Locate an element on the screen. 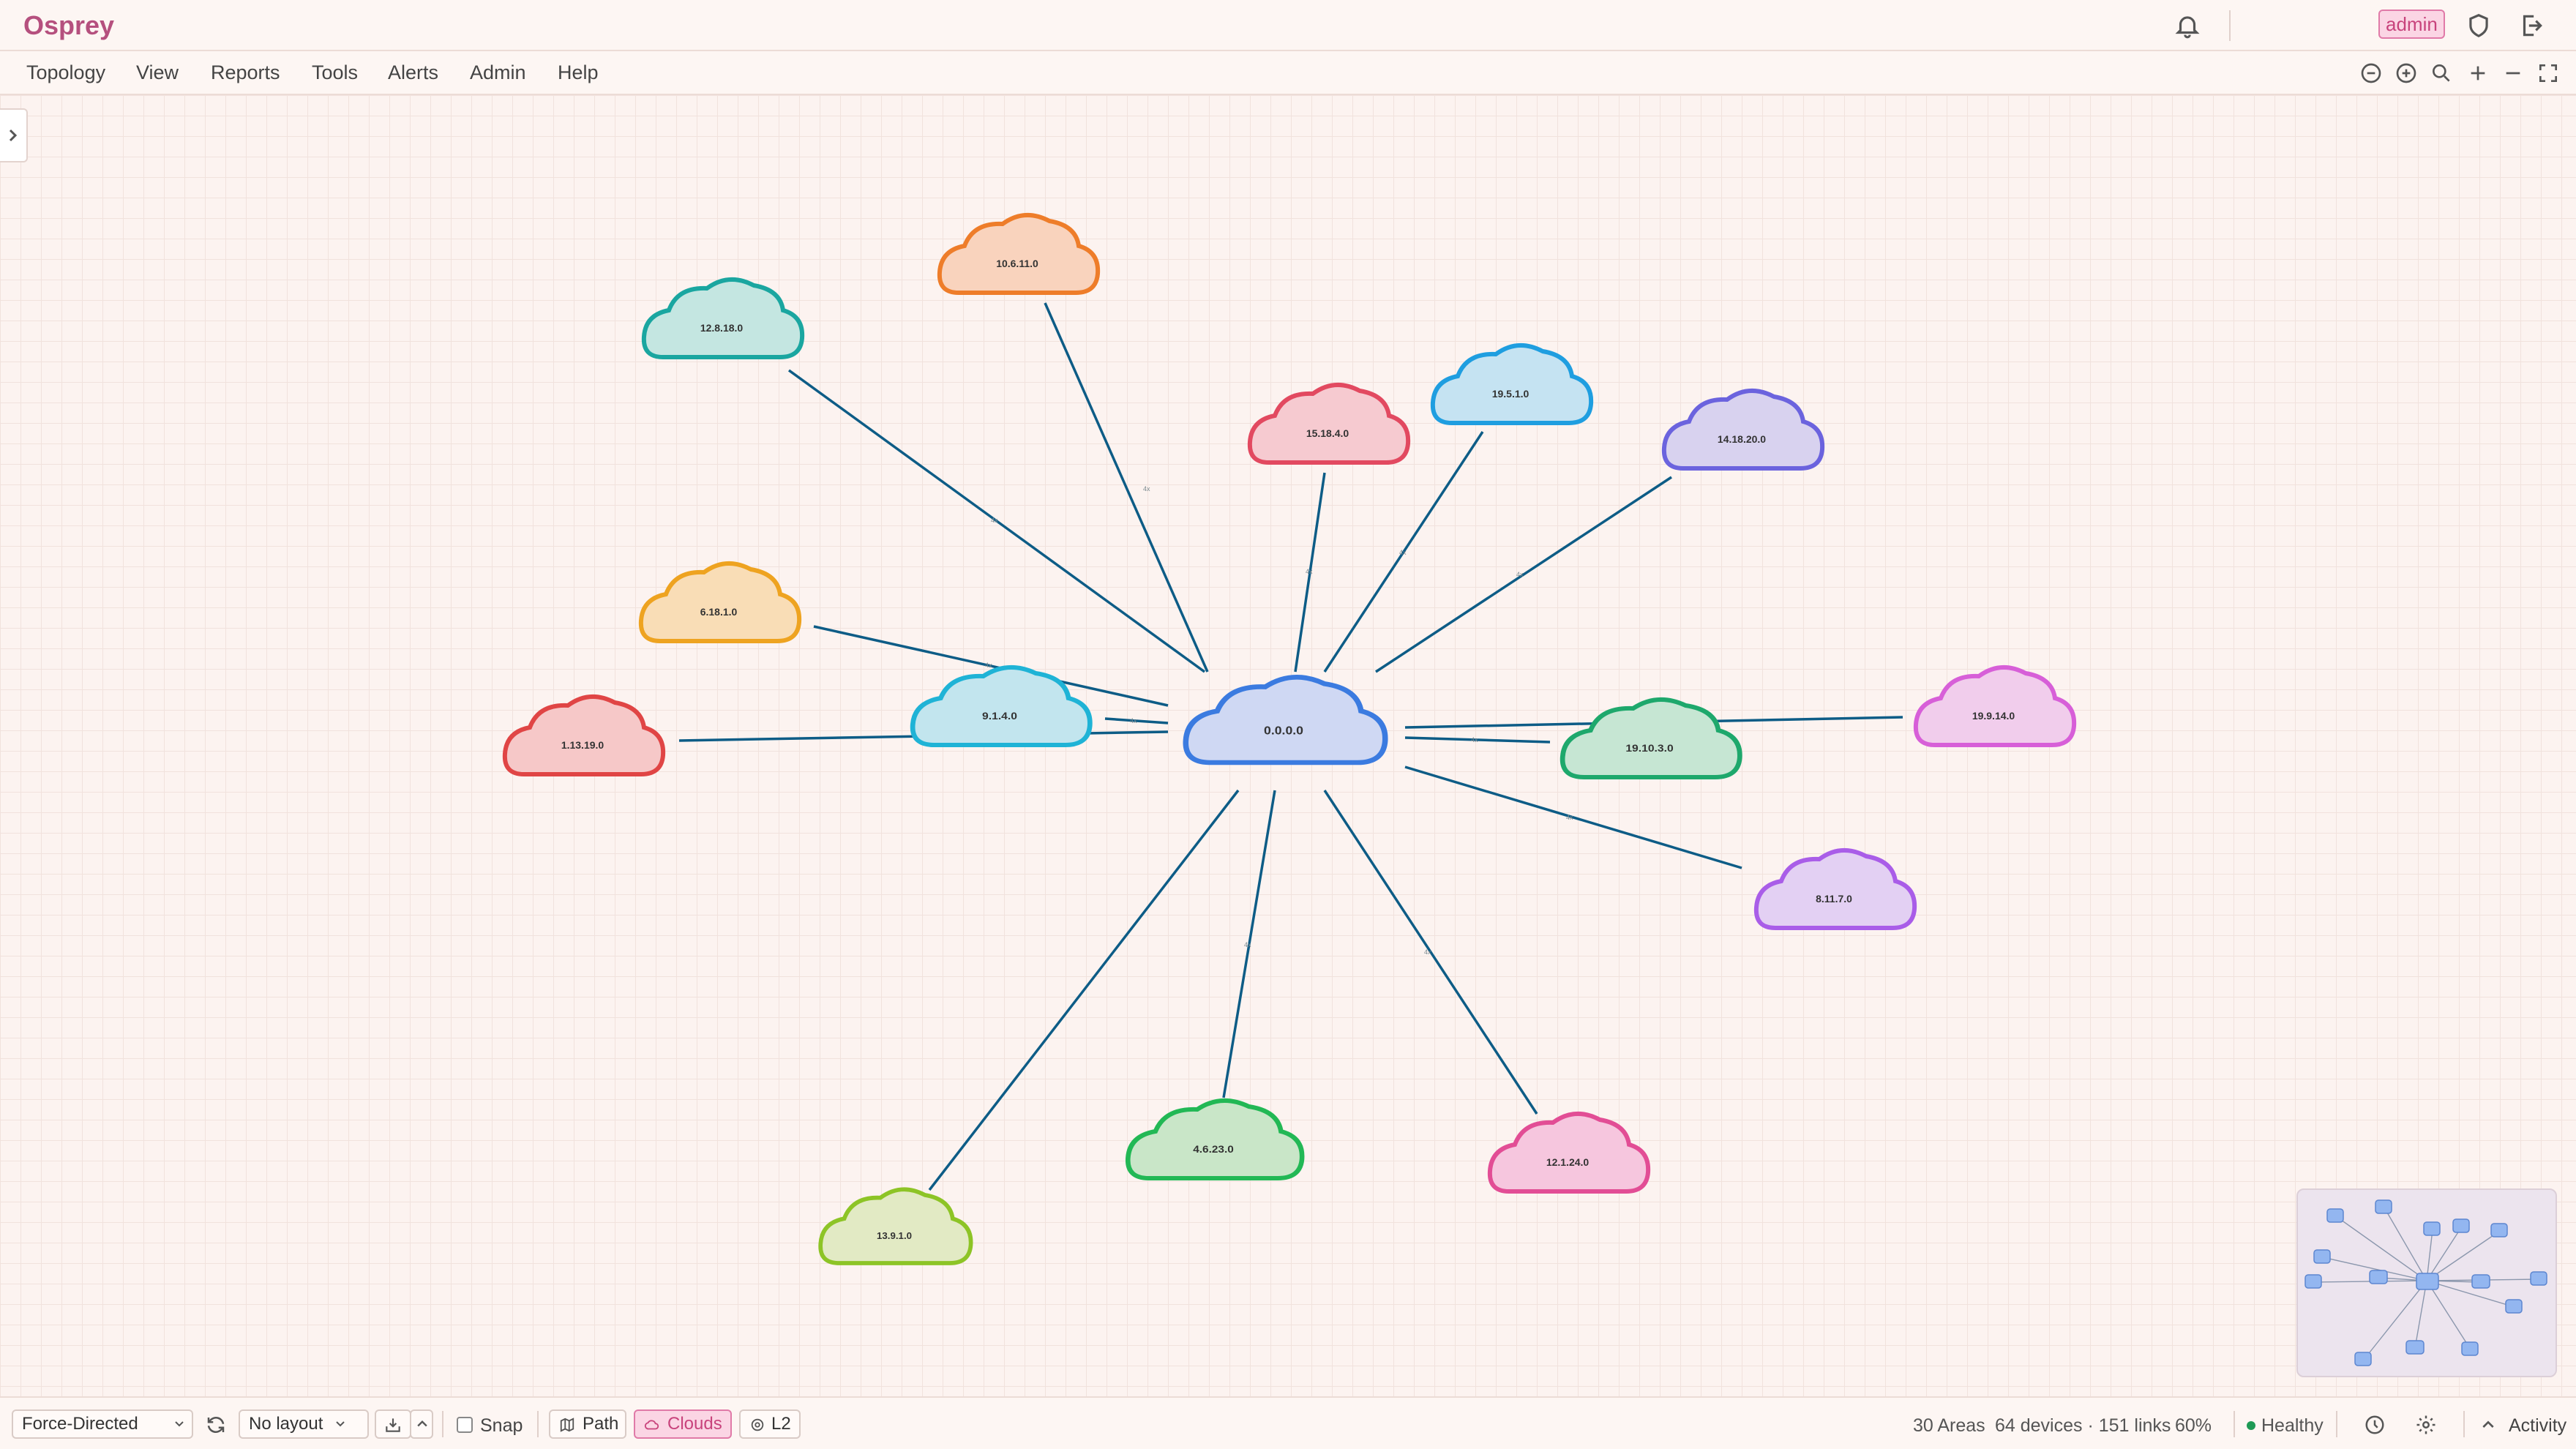 This screenshot has width=2576, height=1449. shield-icon is located at coordinates (2479, 26).